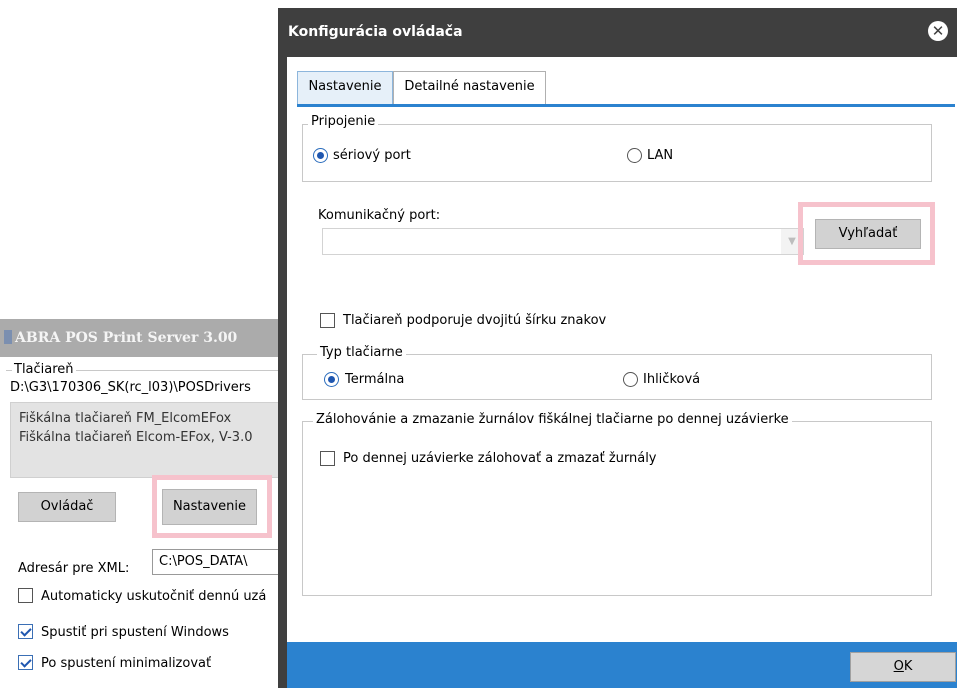 The width and height of the screenshot is (957, 688). What do you see at coordinates (898, 666) in the screenshot?
I see `ok-button-mnemonic: O` at bounding box center [898, 666].